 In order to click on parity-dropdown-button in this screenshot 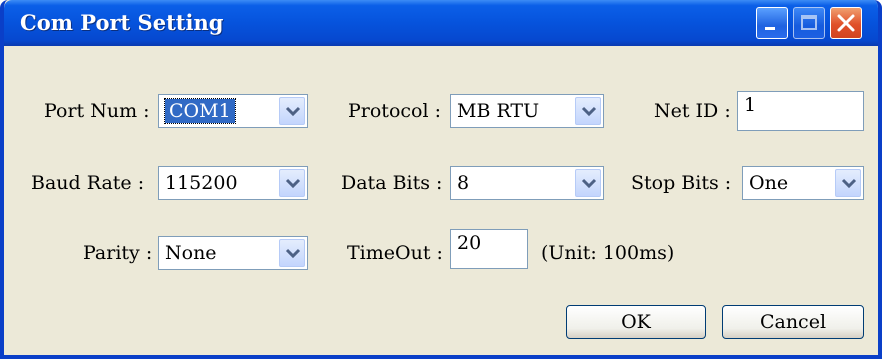, I will do `click(292, 253)`.